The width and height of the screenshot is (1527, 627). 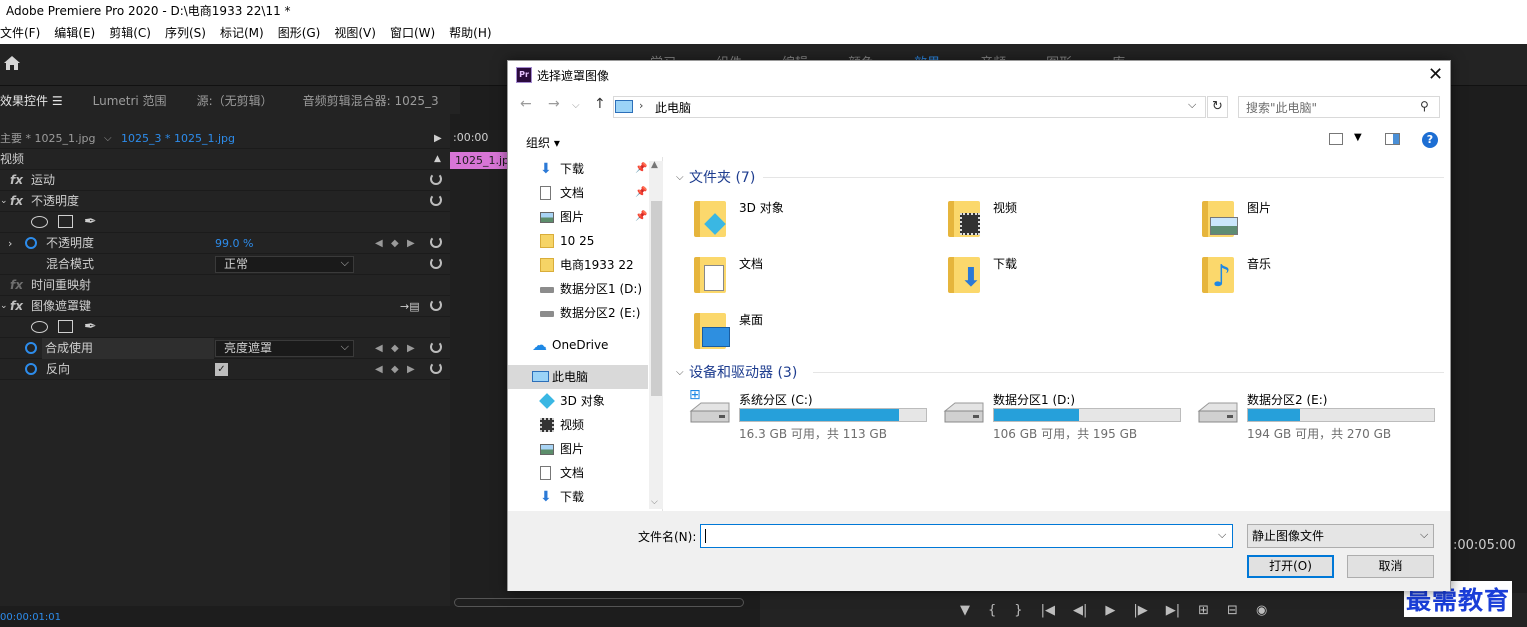 What do you see at coordinates (1192, 105) in the screenshot?
I see `address-dropdown-icon: ⌵` at bounding box center [1192, 105].